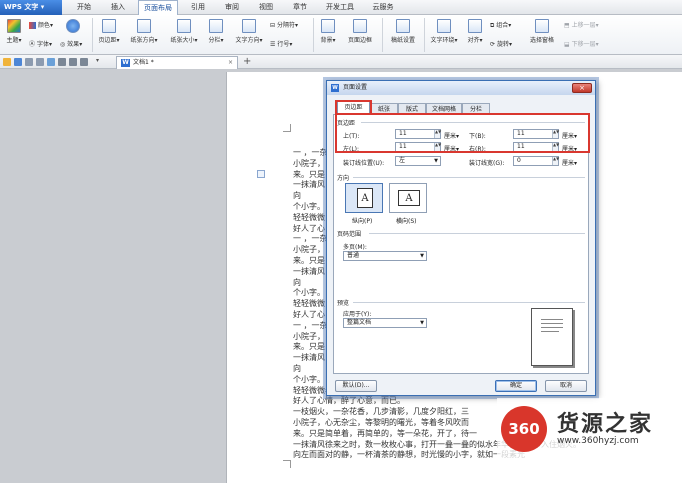  Describe the element at coordinates (536, 161) in the screenshot. I see `gutter-width-input: 0 ▲▼` at that location.